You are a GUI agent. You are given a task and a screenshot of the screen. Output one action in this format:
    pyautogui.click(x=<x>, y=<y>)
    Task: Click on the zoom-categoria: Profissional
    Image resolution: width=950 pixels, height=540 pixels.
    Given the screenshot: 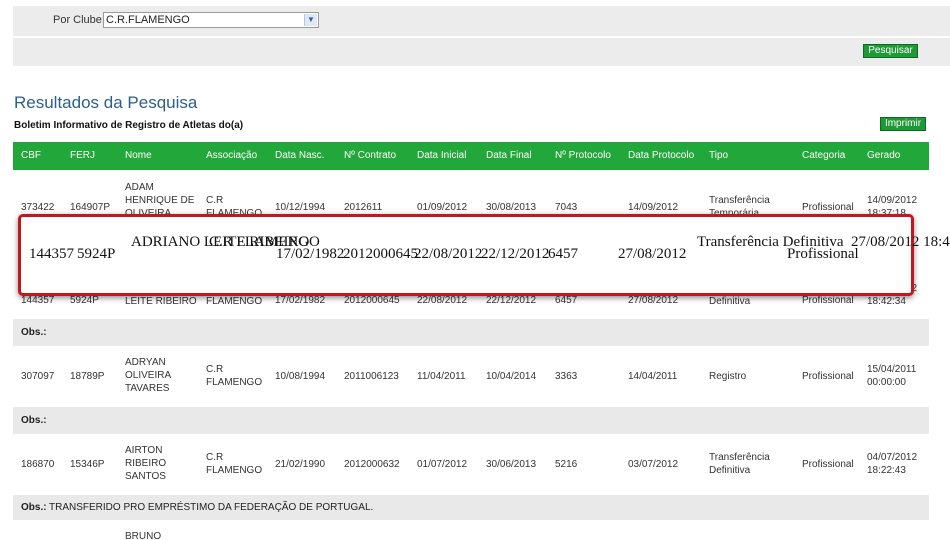 What is the action you would take?
    pyautogui.click(x=823, y=254)
    